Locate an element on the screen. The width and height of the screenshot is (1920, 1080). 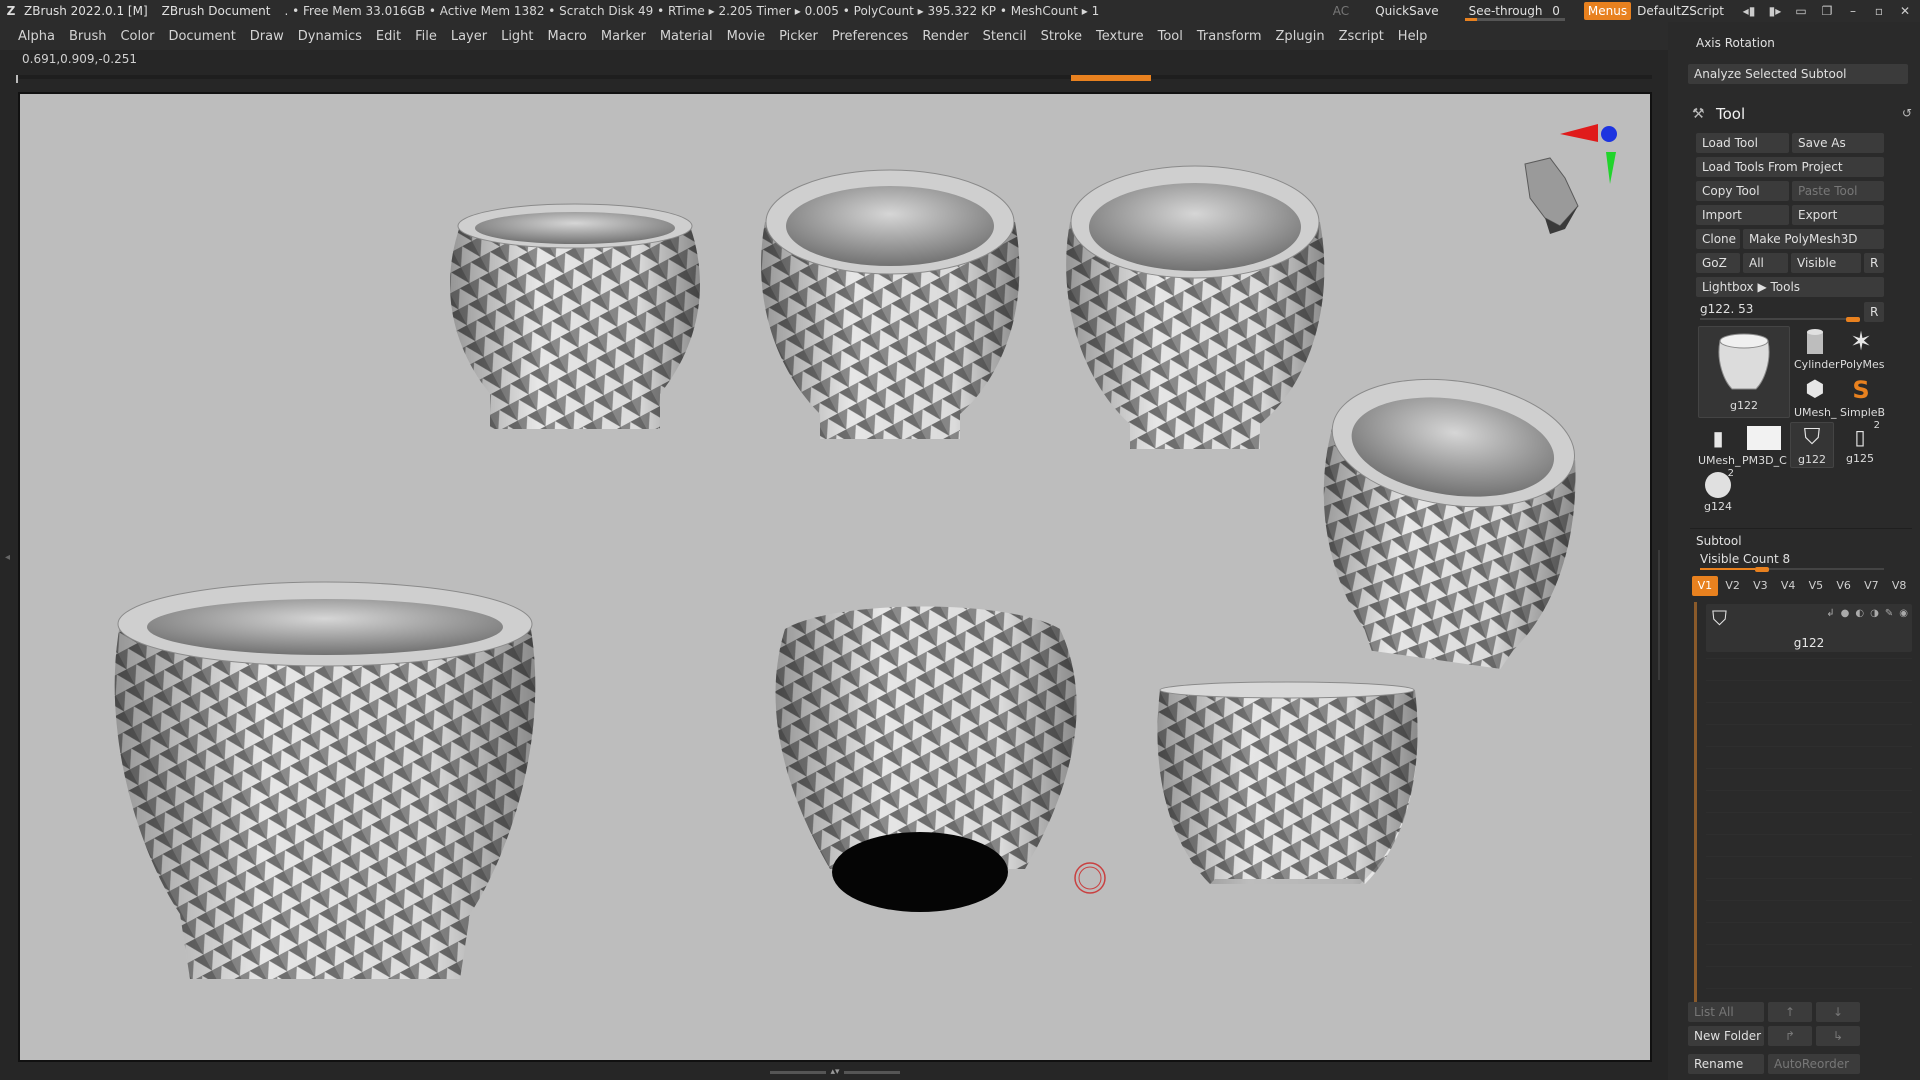
goz-button: GoZ is located at coordinates (1718, 263).